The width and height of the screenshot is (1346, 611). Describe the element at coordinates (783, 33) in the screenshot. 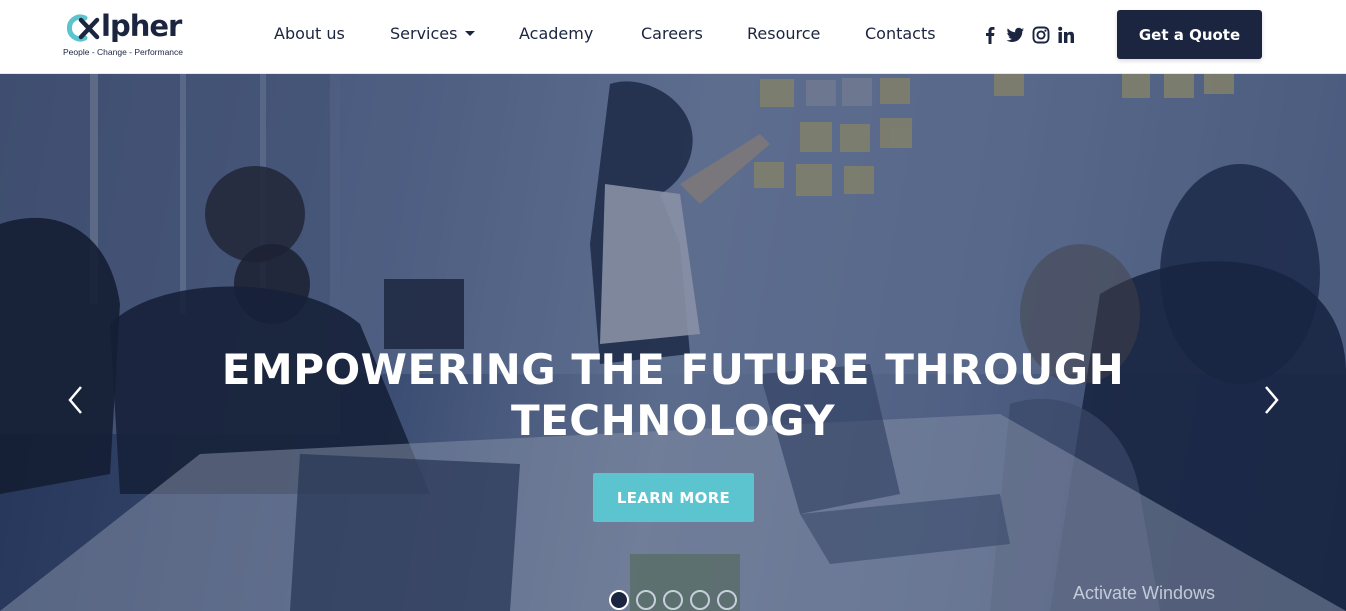

I see `nav-item-resource: Resource` at that location.